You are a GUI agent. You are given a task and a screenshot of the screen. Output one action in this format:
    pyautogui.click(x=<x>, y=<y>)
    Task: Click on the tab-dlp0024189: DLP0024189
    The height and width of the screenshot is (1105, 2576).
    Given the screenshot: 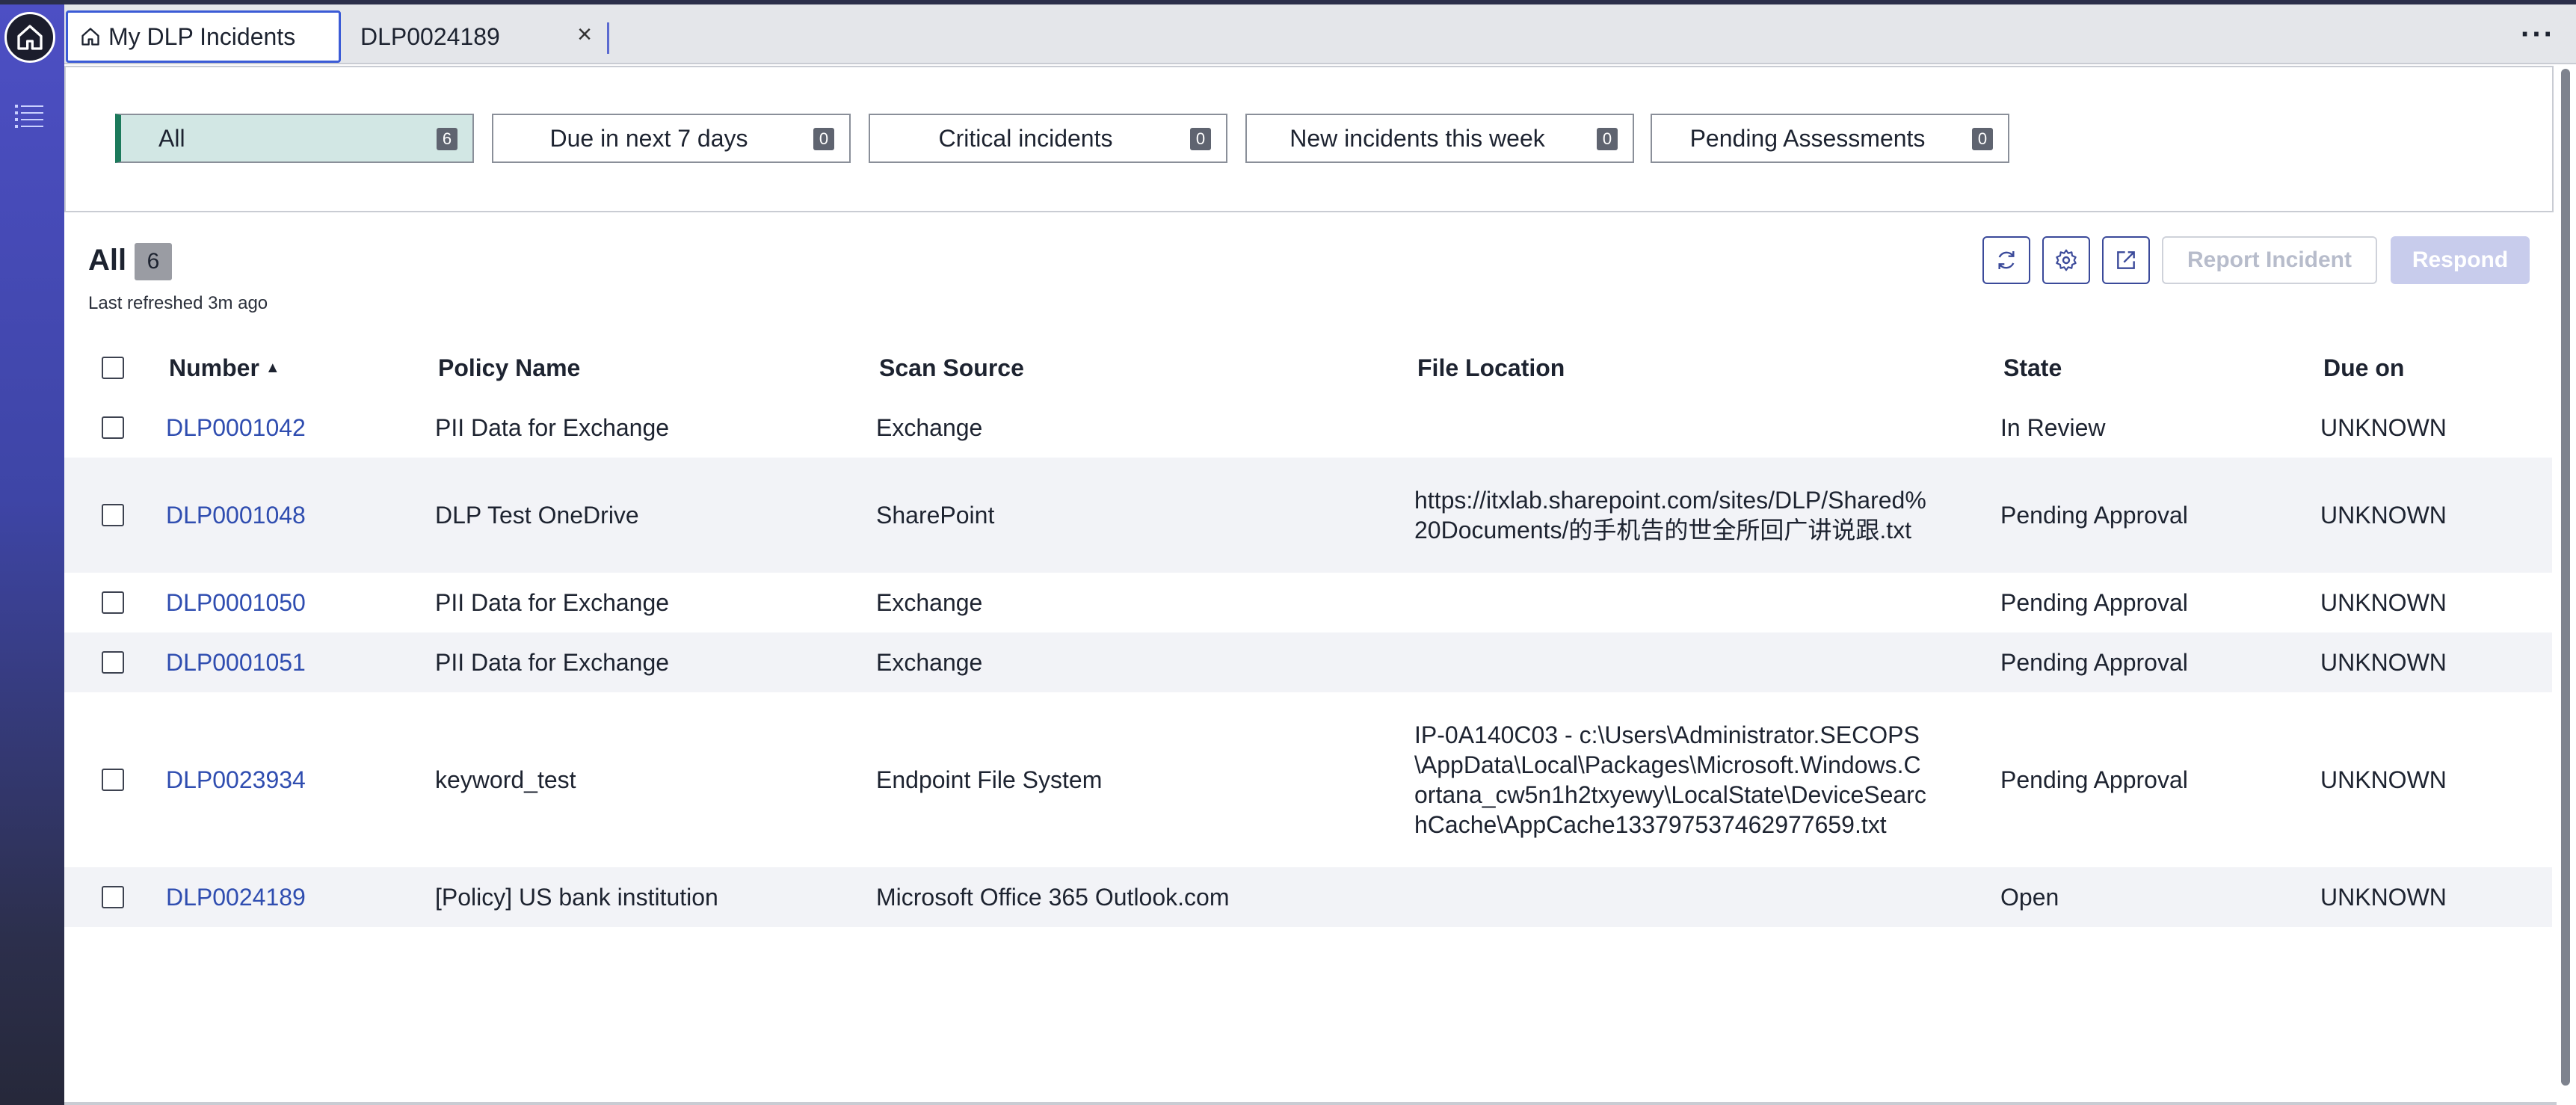 What is the action you would take?
    pyautogui.click(x=502, y=36)
    